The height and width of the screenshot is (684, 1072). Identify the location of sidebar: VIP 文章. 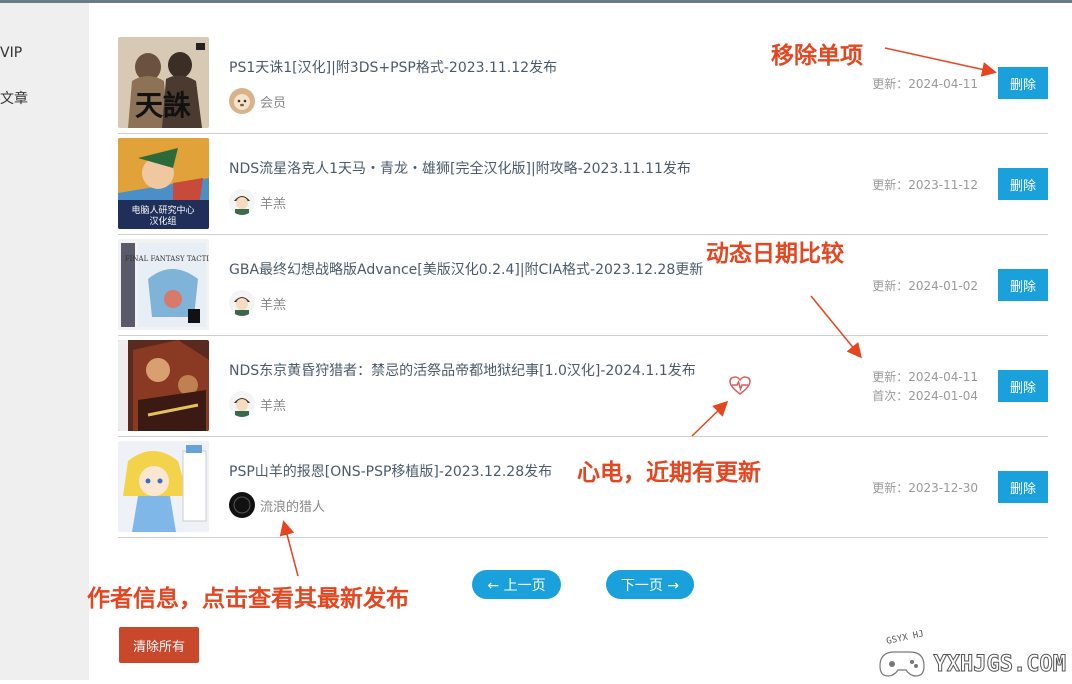
(44, 341).